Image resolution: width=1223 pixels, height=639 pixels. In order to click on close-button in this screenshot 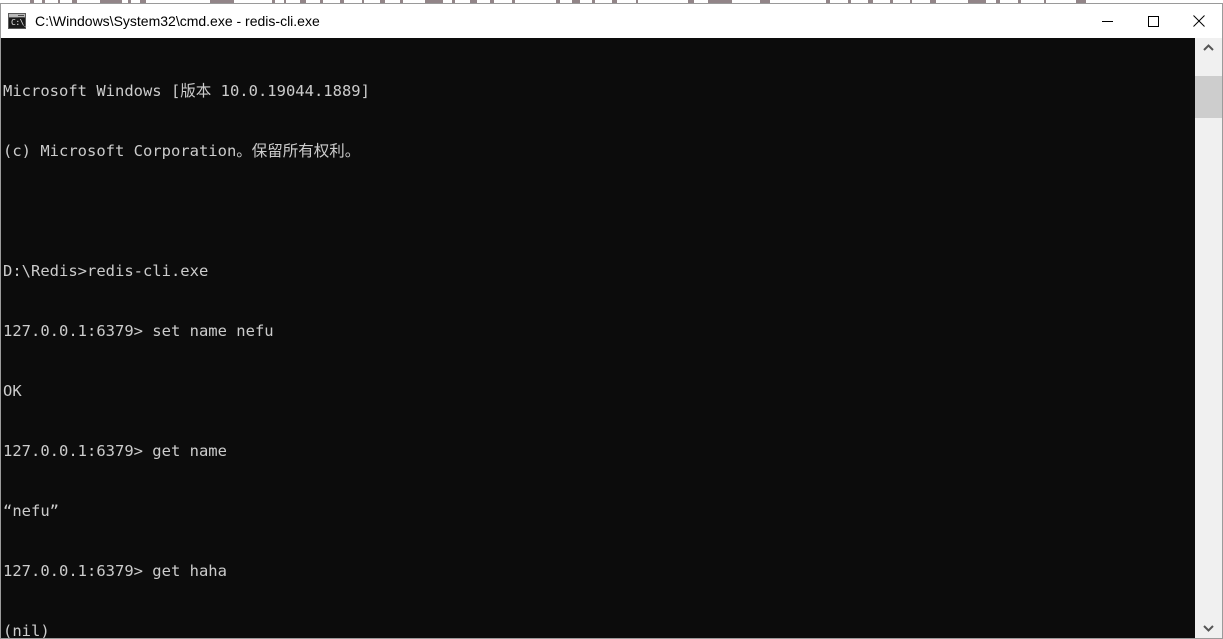, I will do `click(1199, 21)`.